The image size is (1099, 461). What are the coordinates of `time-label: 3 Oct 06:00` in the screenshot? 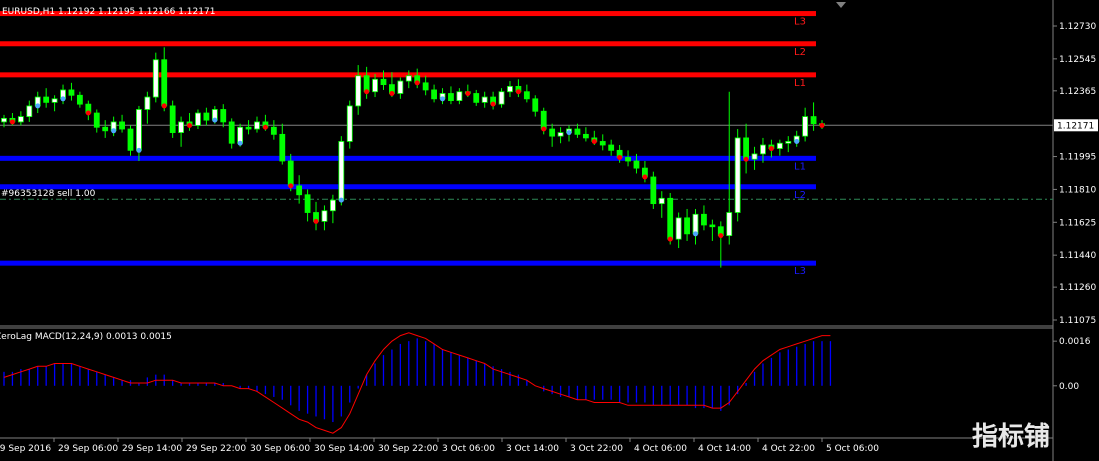 It's located at (468, 449).